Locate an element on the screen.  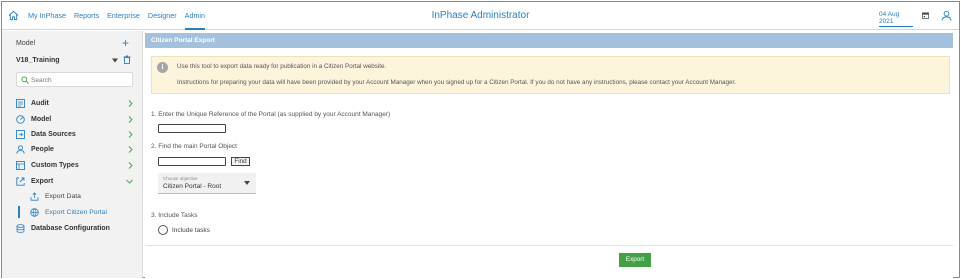
sidebar-subitem-export-data: Export Data is located at coordinates (55, 196).